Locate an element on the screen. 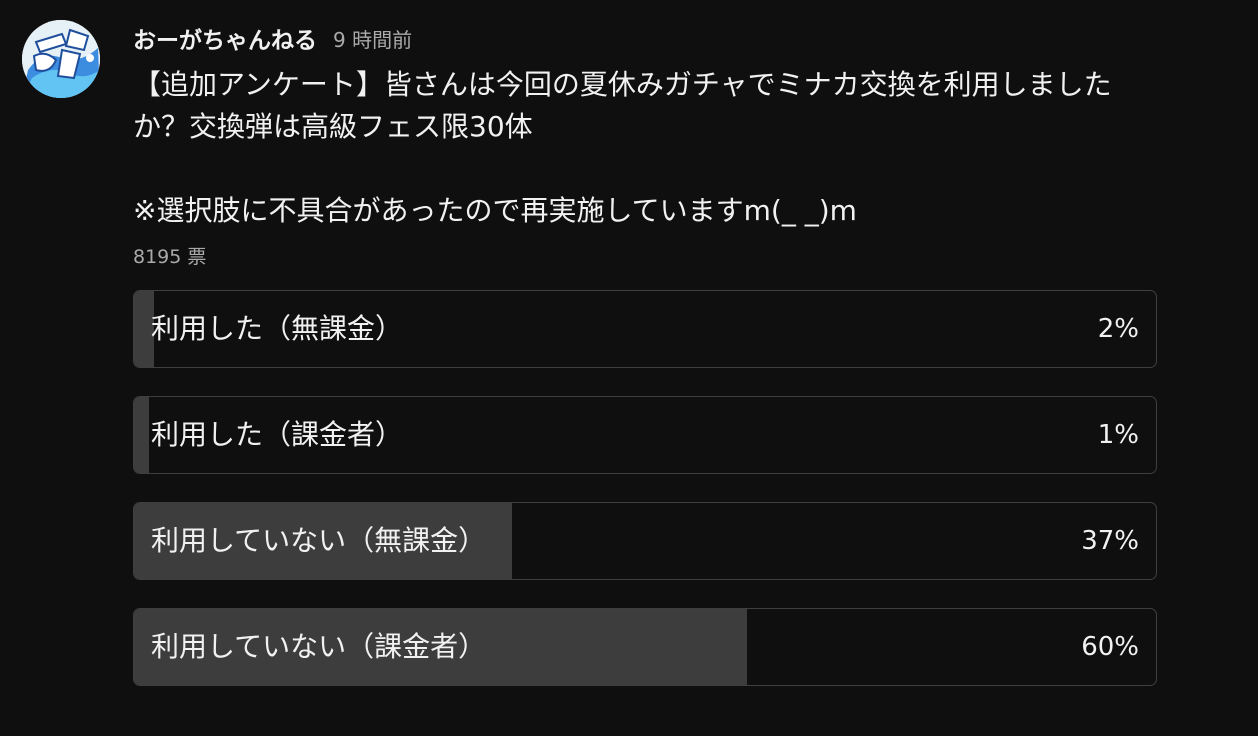 Image resolution: width=1258 pixels, height=736 pixels. poll-option-label: 利用していない（課金者） is located at coordinates (319, 646).